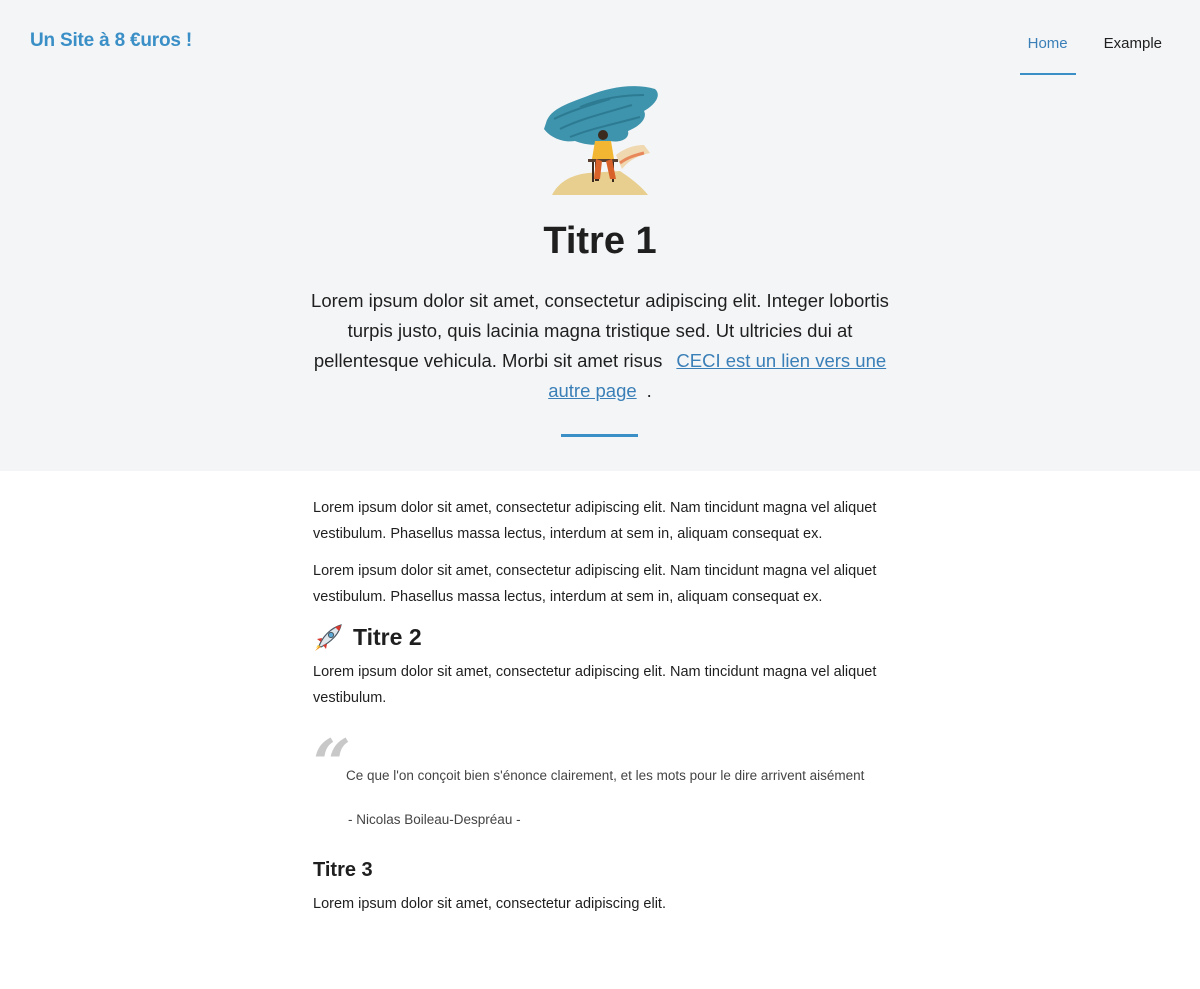 The width and height of the screenshot is (1200, 989). I want to click on nav-item-home: Home, so click(1047, 49).